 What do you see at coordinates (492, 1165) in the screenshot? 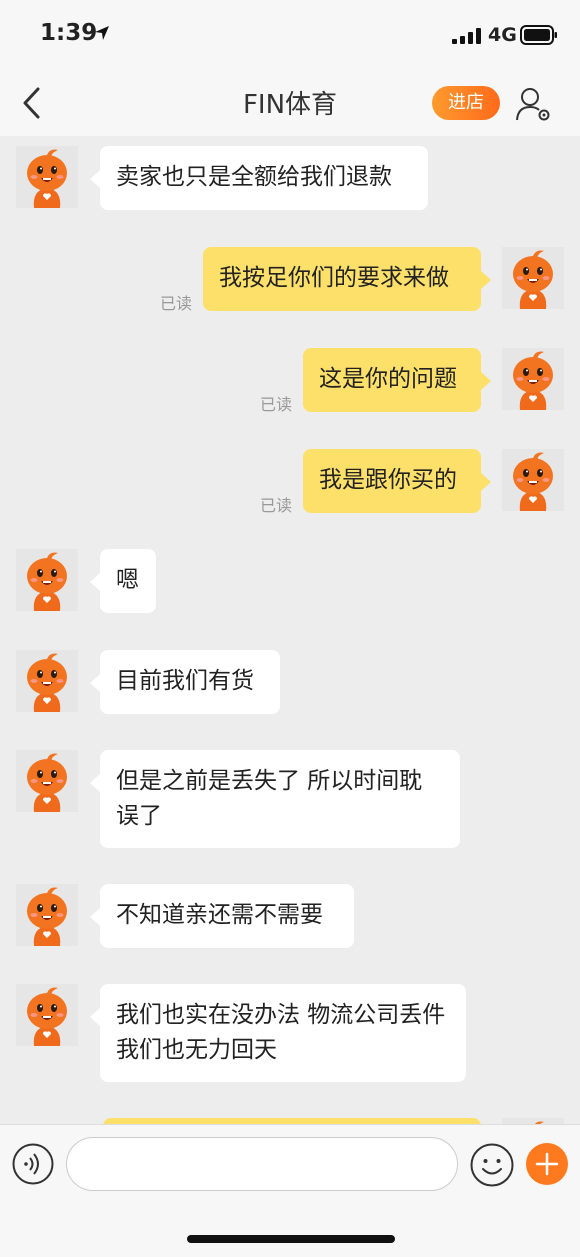
I see `smiley-icon` at bounding box center [492, 1165].